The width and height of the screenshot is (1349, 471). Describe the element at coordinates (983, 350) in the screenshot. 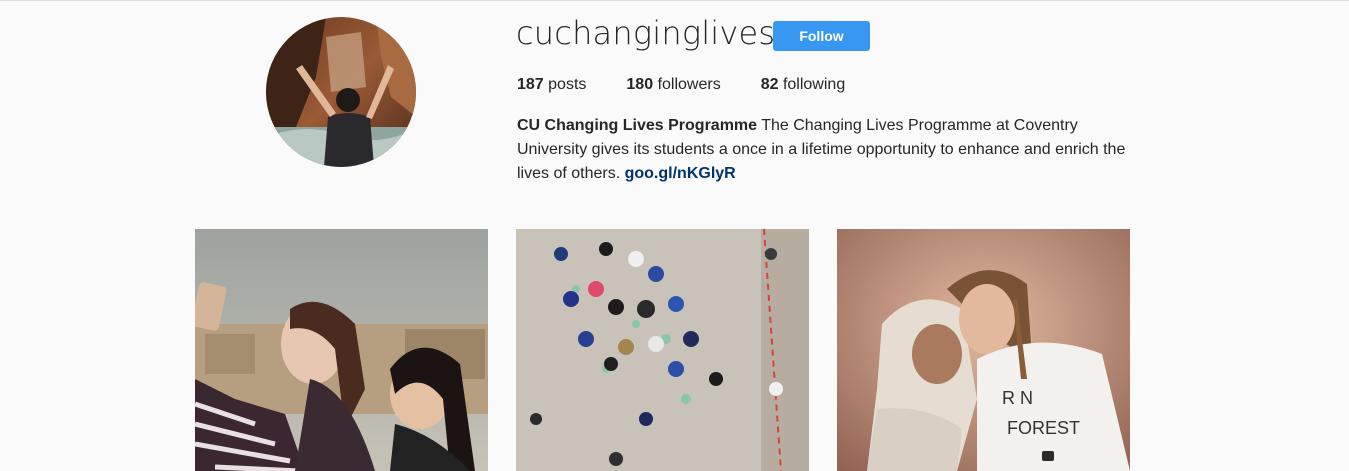

I see `post-thumbnail: R N FOREST` at that location.